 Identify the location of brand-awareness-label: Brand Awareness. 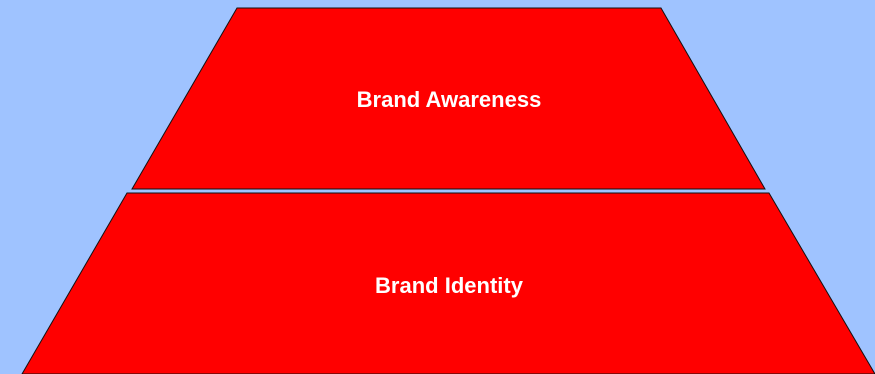
(449, 99).